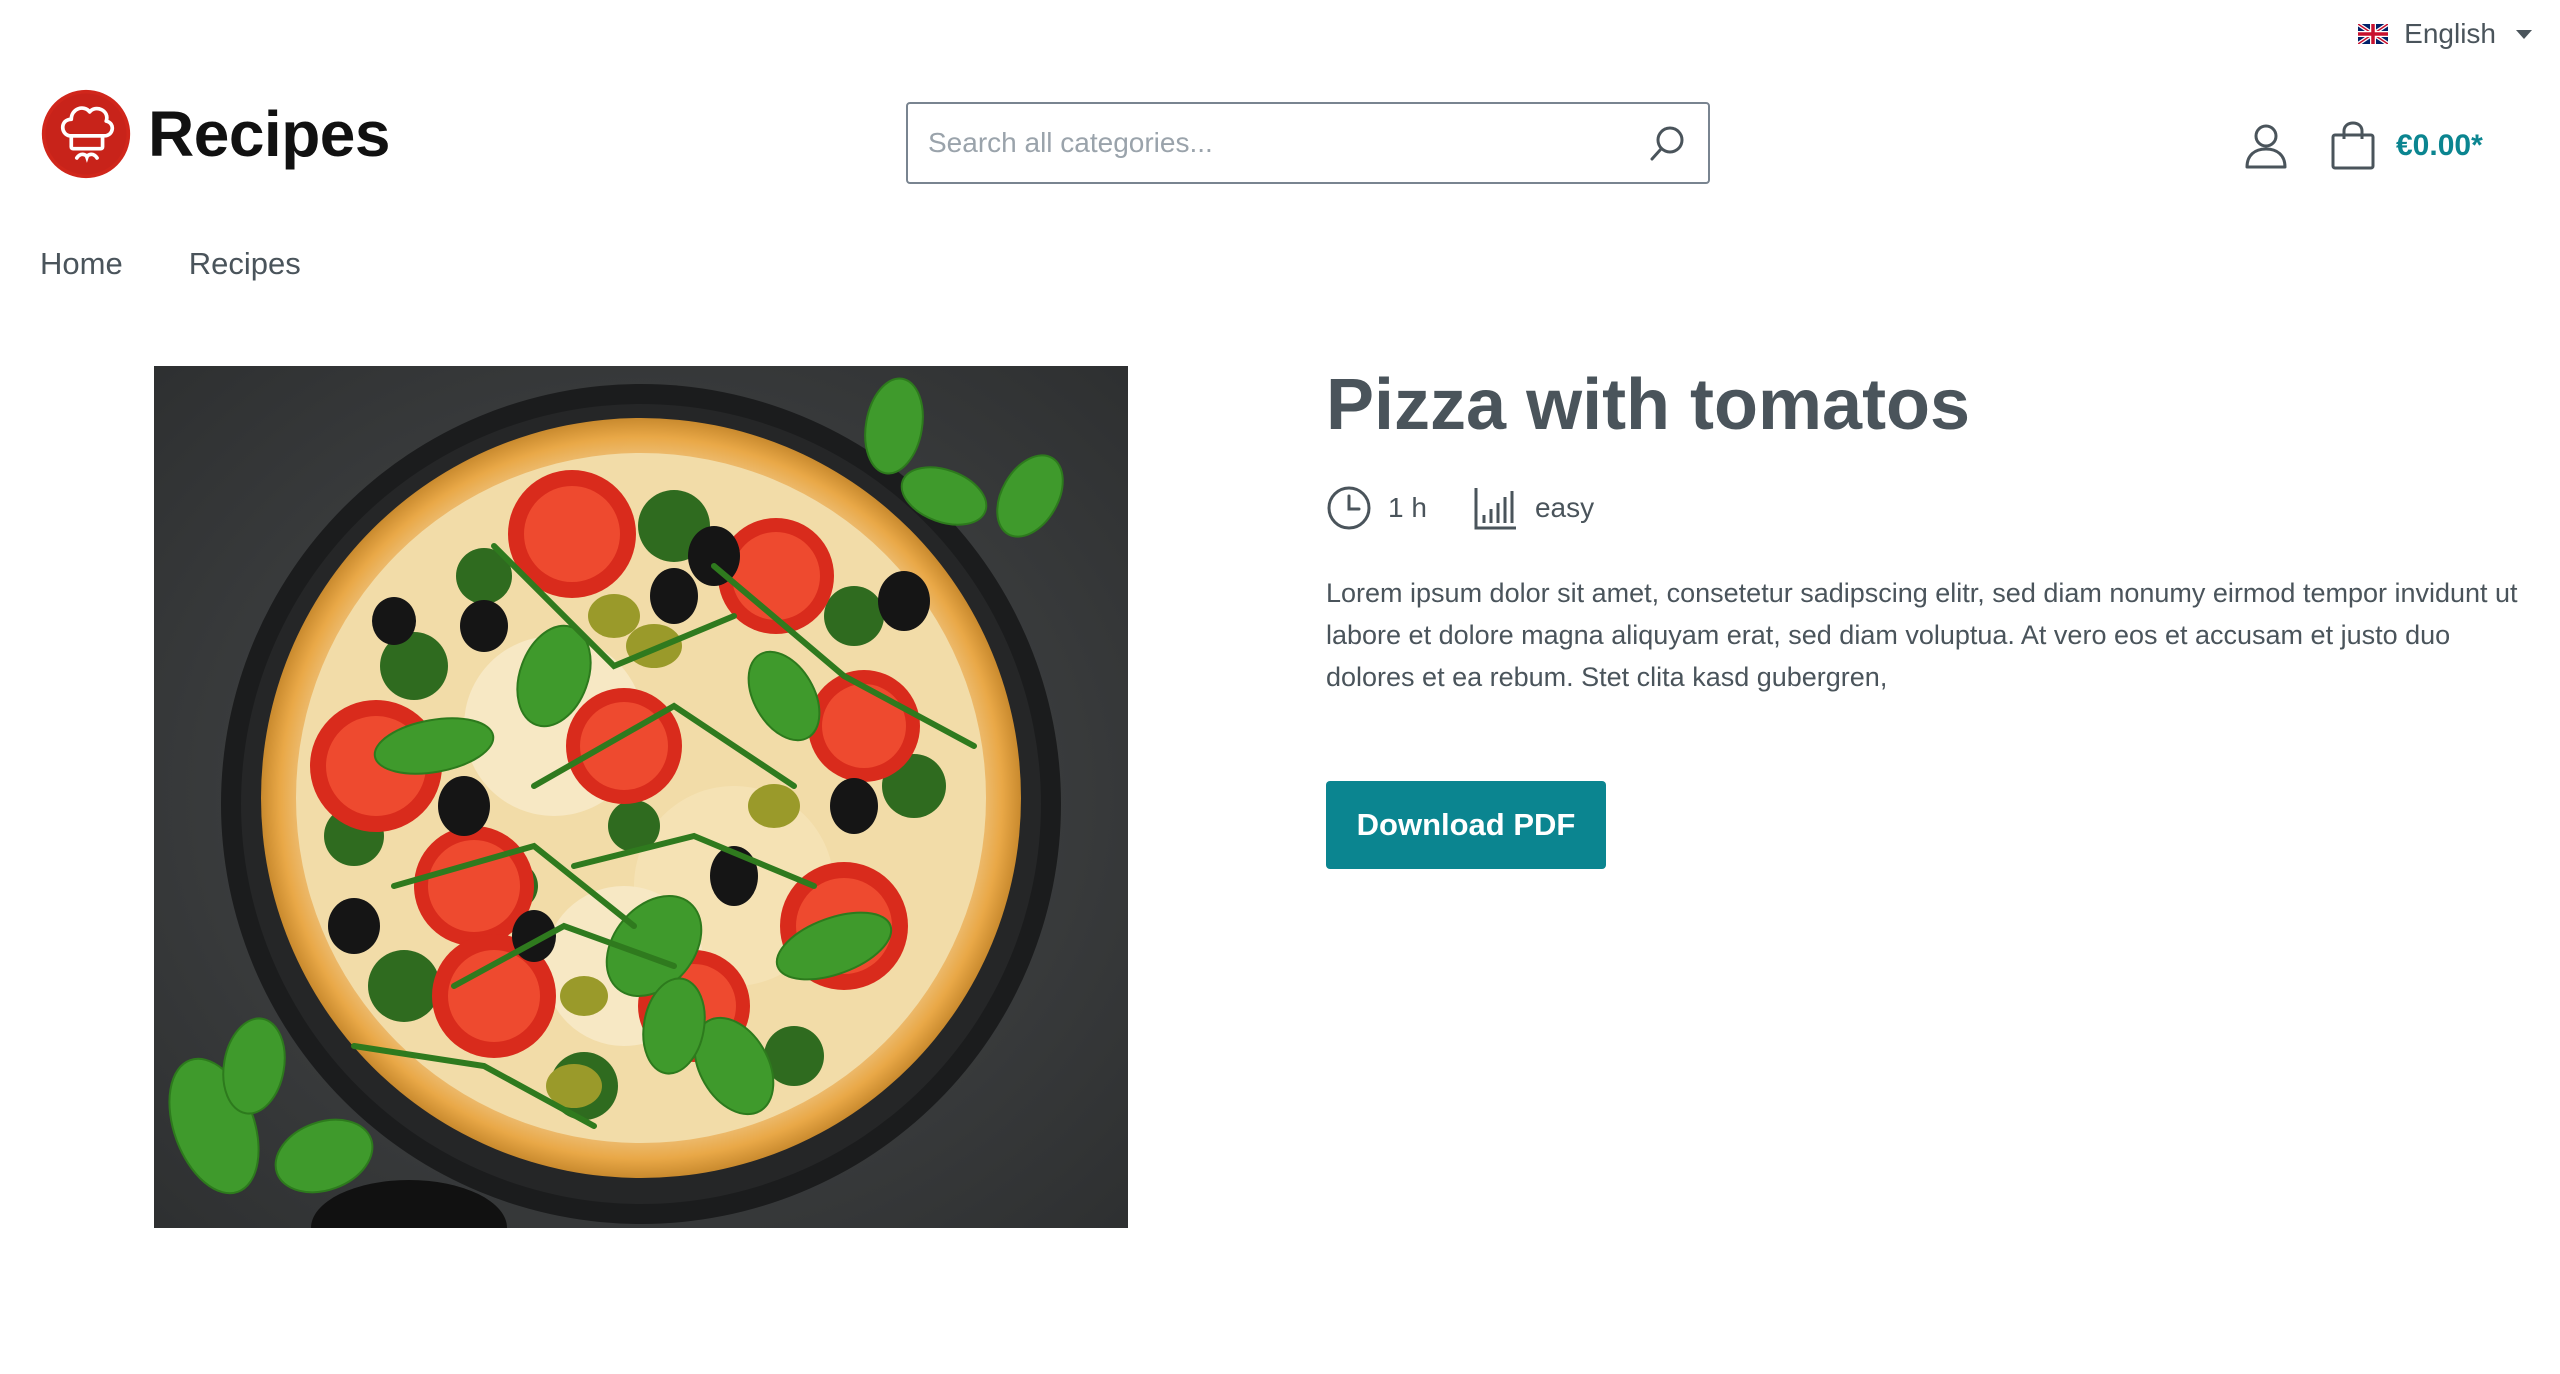  I want to click on cart-button: €0.00*, so click(2406, 146).